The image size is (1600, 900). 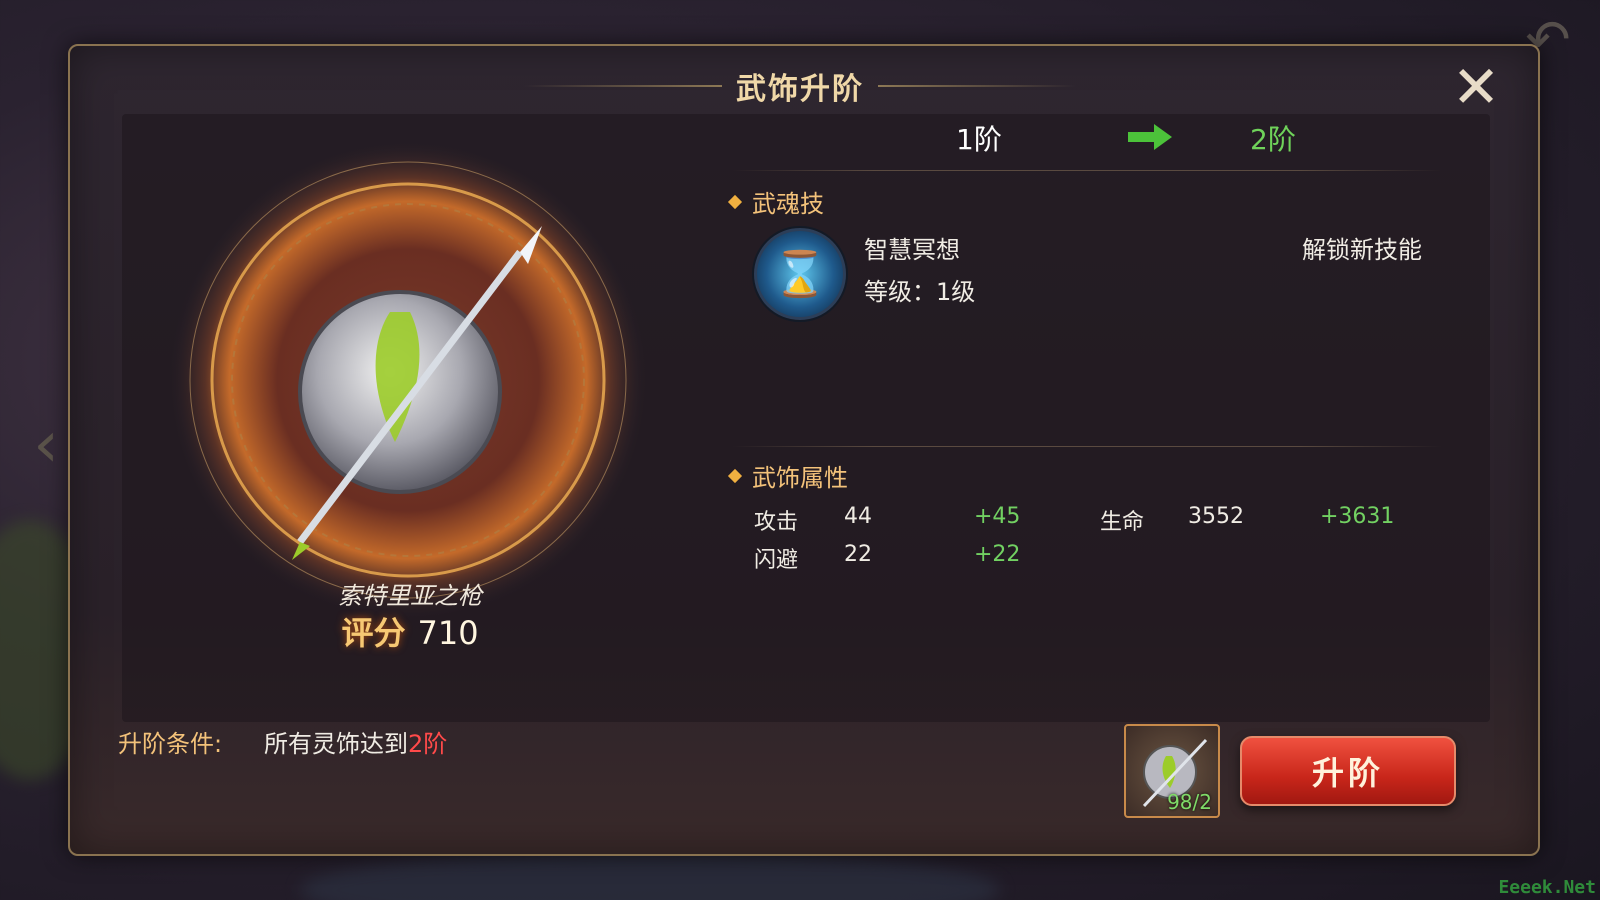 I want to click on attr-bonus: +3631, so click(x=1357, y=516).